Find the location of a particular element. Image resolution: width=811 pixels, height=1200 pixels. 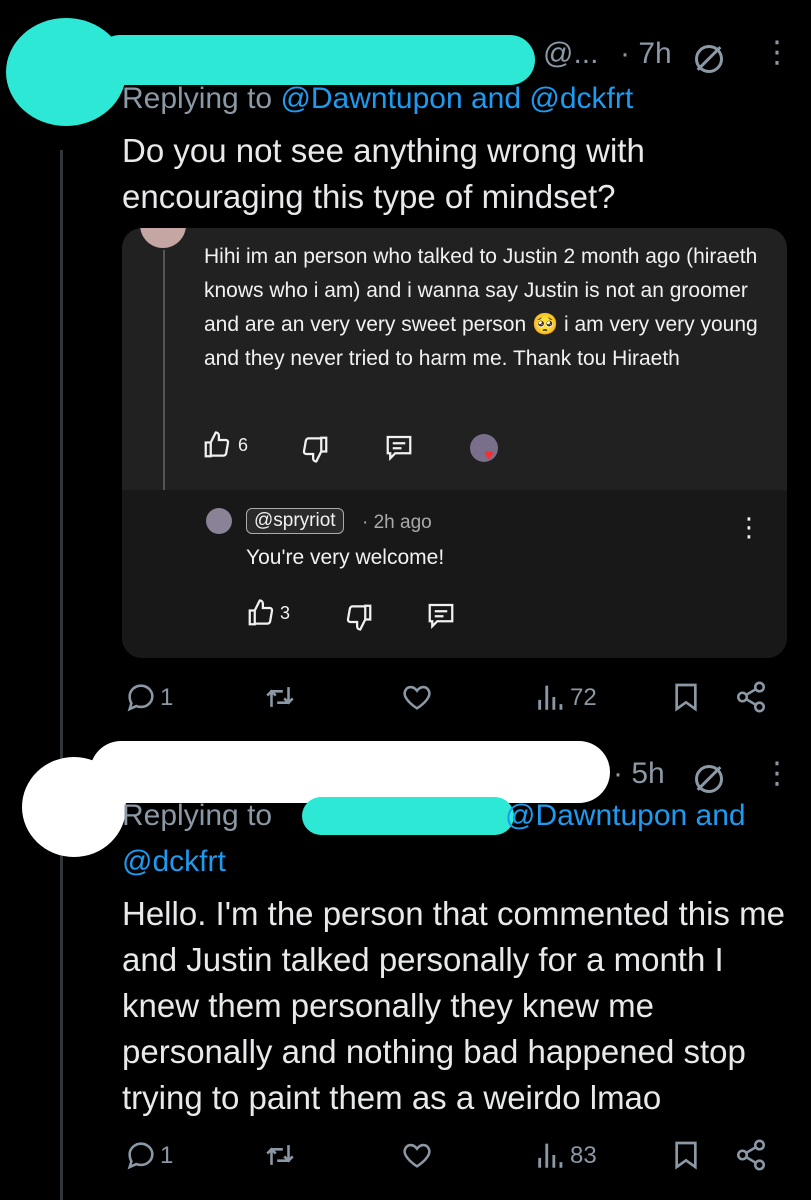

thumbs-up-icon is located at coordinates (217, 447).